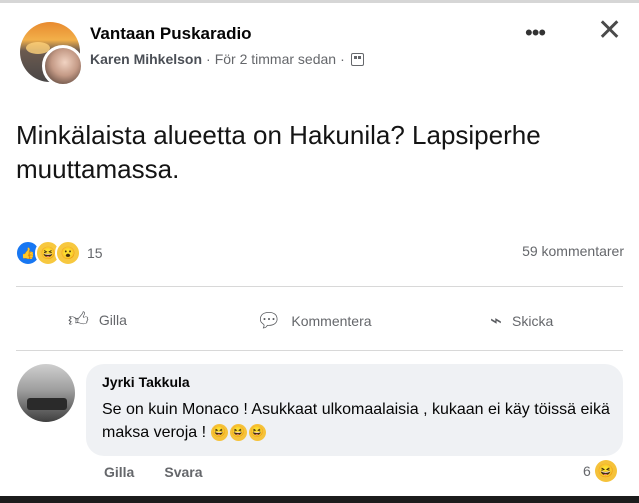  Describe the element at coordinates (63, 66) in the screenshot. I see `author-avatar` at that location.